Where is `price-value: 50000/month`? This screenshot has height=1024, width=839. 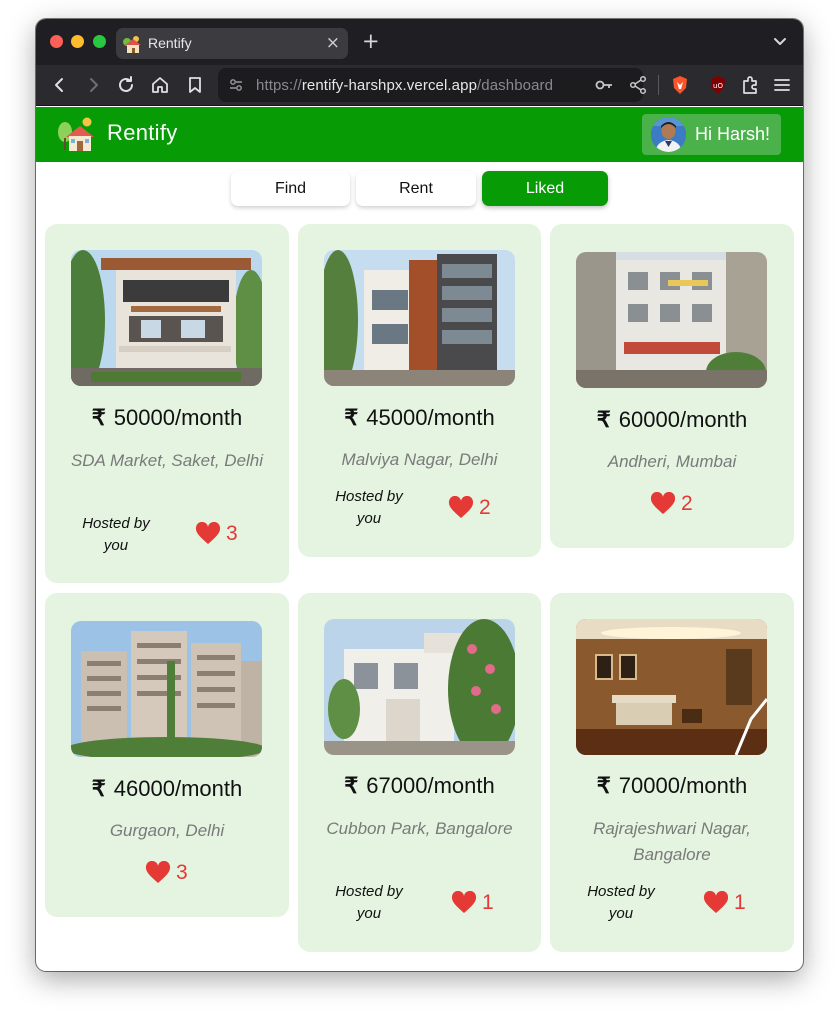 price-value: 50000/month is located at coordinates (178, 417).